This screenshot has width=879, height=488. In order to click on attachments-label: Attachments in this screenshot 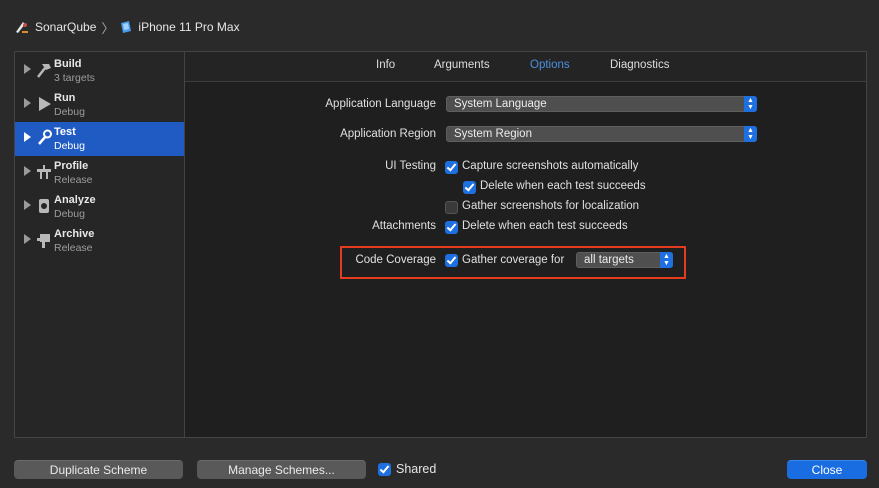, I will do `click(404, 226)`.